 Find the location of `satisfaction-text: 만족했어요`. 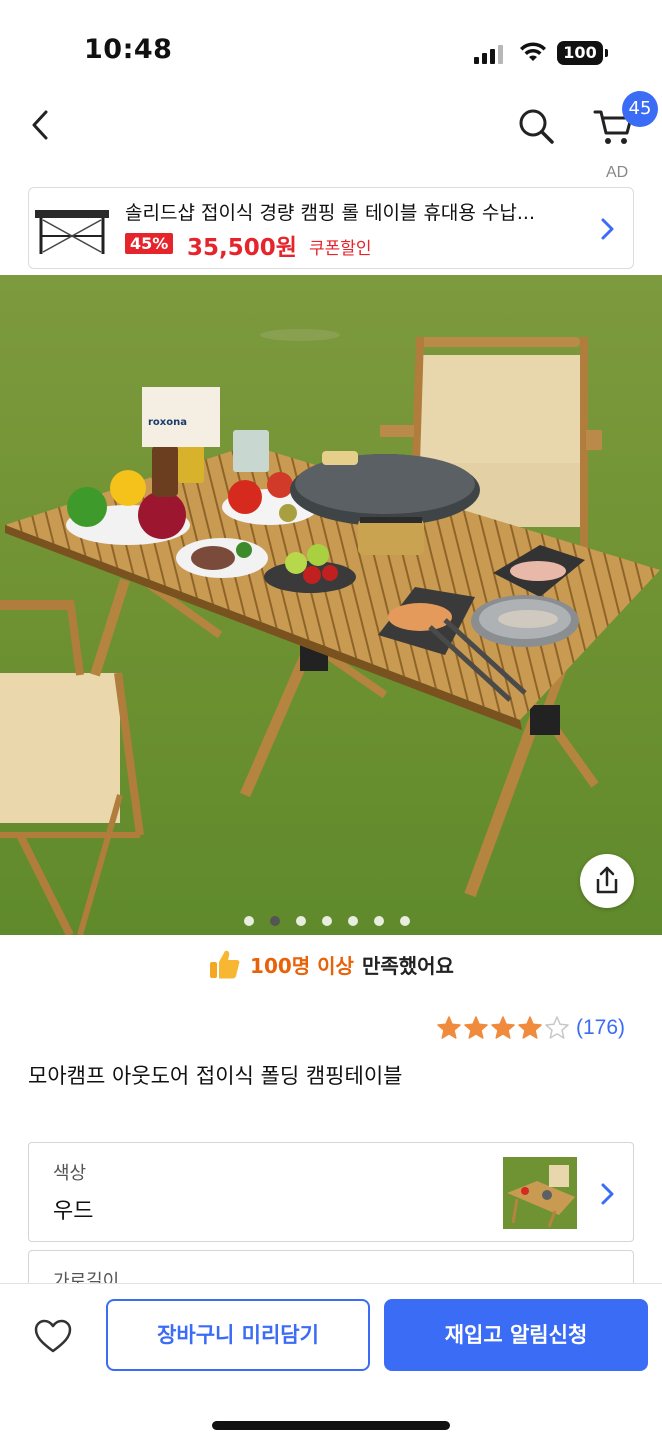

satisfaction-text: 만족했어요 is located at coordinates (407, 965).